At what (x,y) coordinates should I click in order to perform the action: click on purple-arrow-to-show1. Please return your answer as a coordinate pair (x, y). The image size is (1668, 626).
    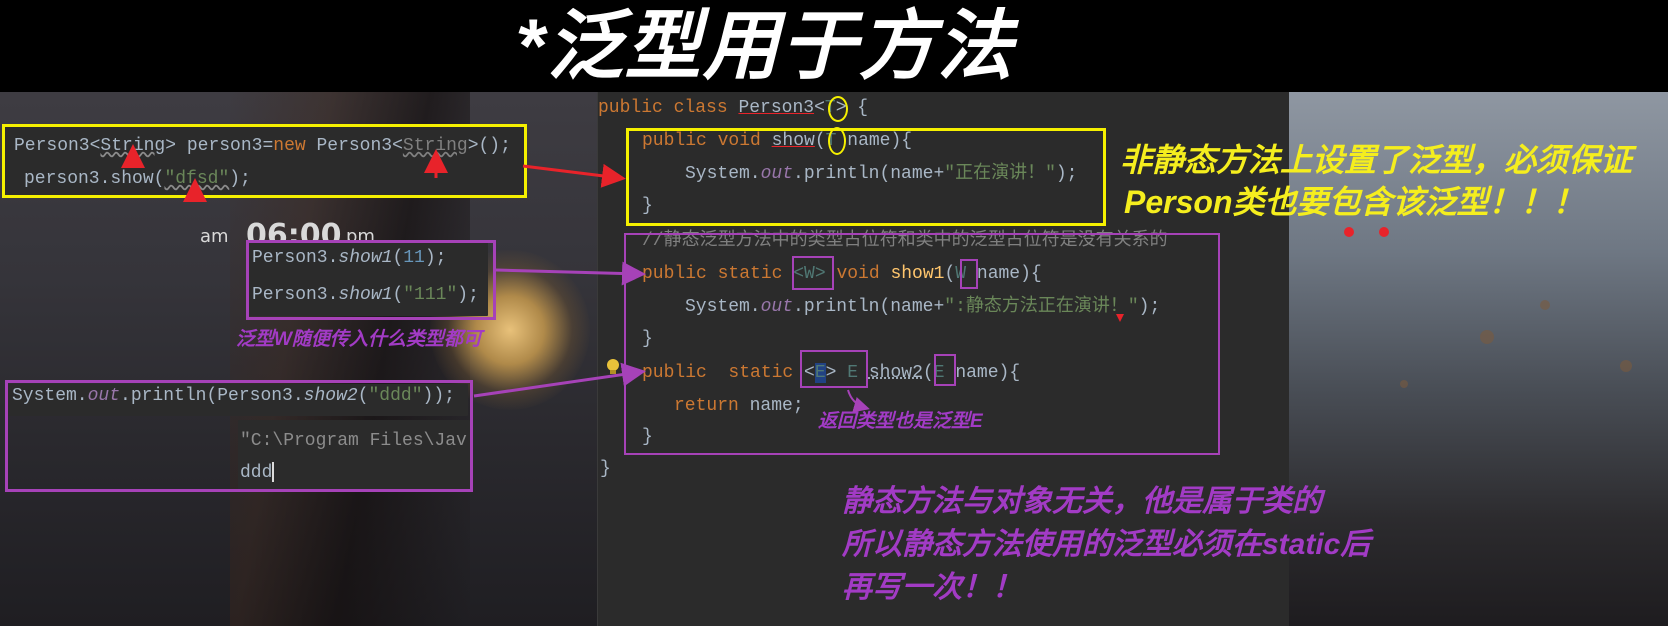
    Looking at the image, I should click on (570, 273).